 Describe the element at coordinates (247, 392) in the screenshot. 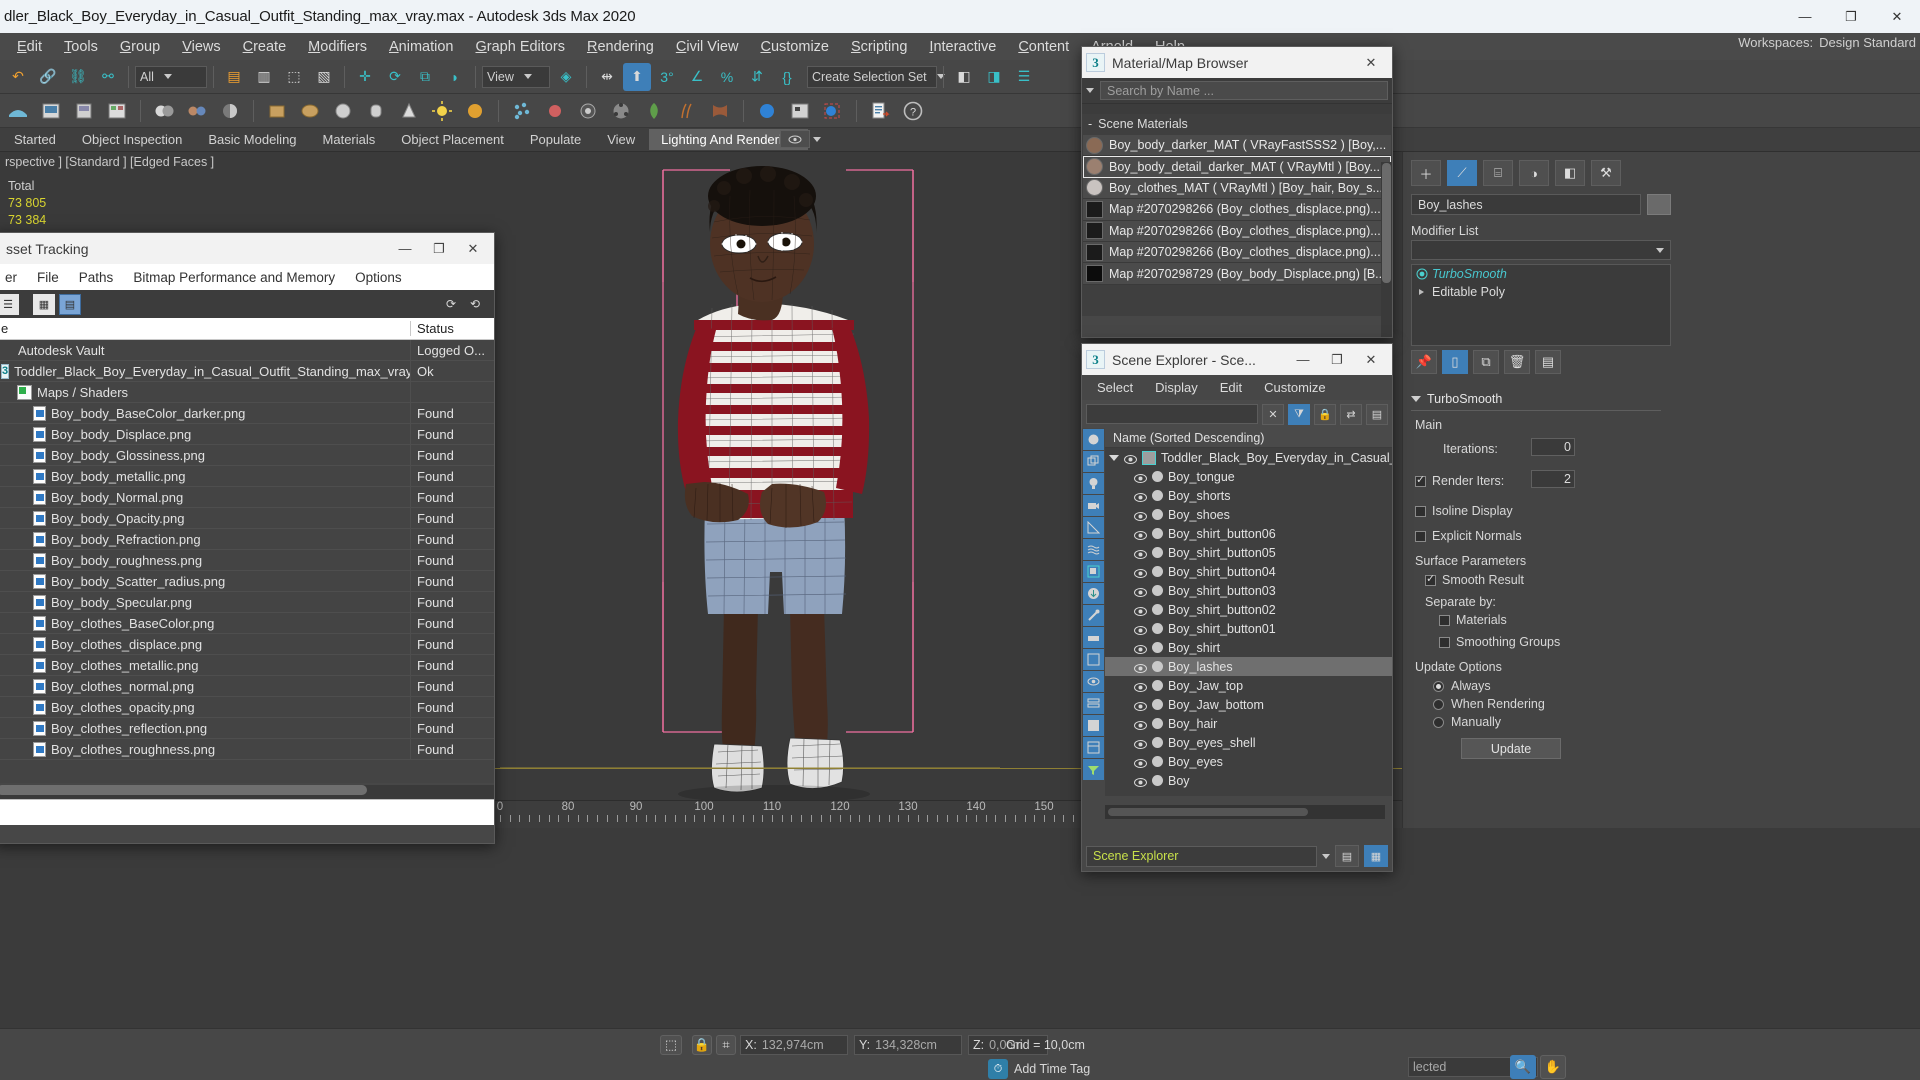

I see `asset-row: Maps / Shaders` at that location.